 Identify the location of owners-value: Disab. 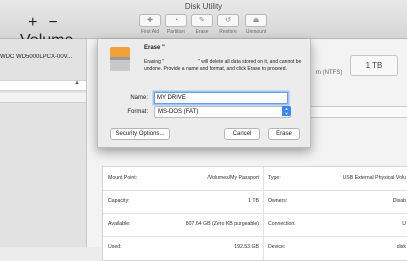
(399, 201).